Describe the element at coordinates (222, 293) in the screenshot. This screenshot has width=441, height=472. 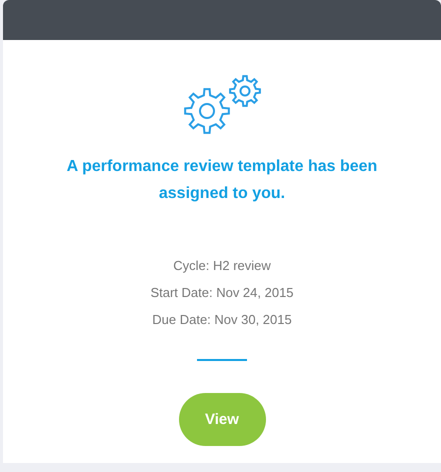
I see `detail-text: Start Date: Nov 24, 2015` at that location.